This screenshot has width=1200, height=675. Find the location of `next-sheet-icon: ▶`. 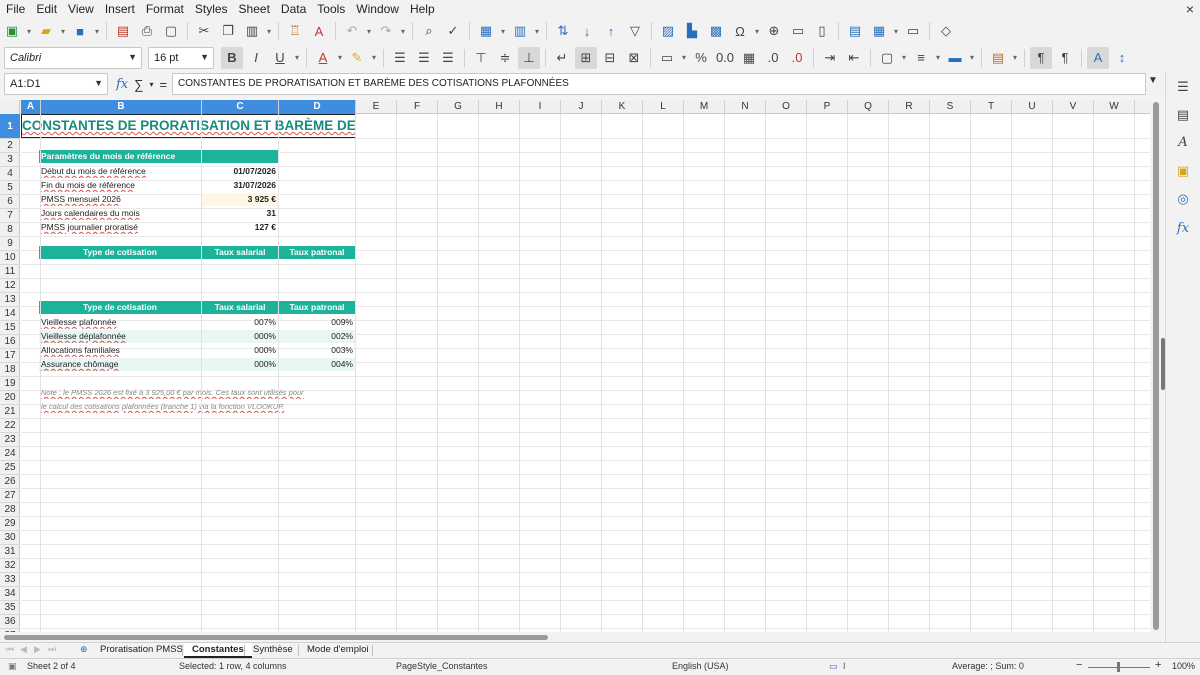

next-sheet-icon: ▶ is located at coordinates (37, 649).